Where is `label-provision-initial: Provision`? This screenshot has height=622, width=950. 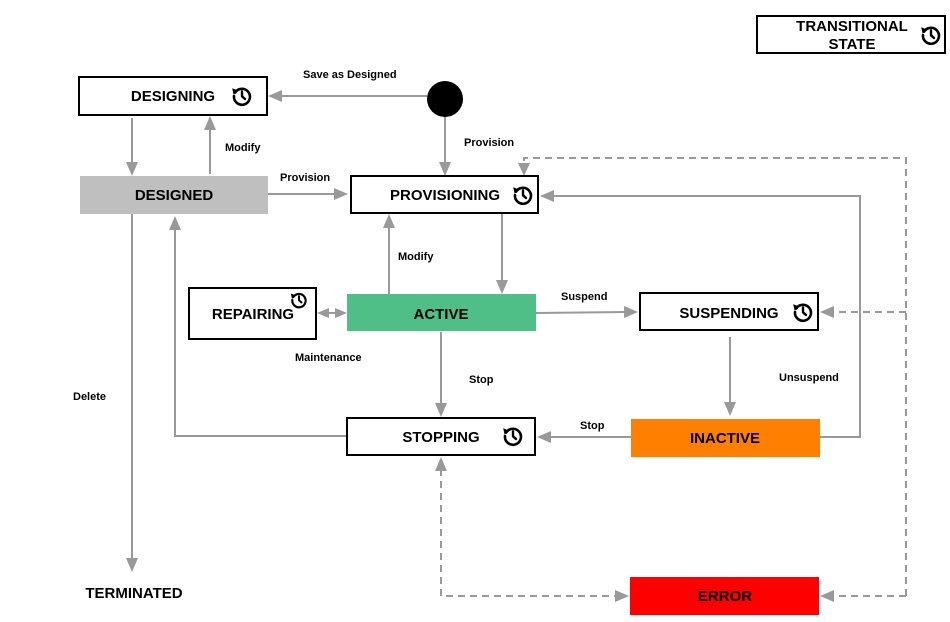 label-provision-initial: Provision is located at coordinates (489, 143).